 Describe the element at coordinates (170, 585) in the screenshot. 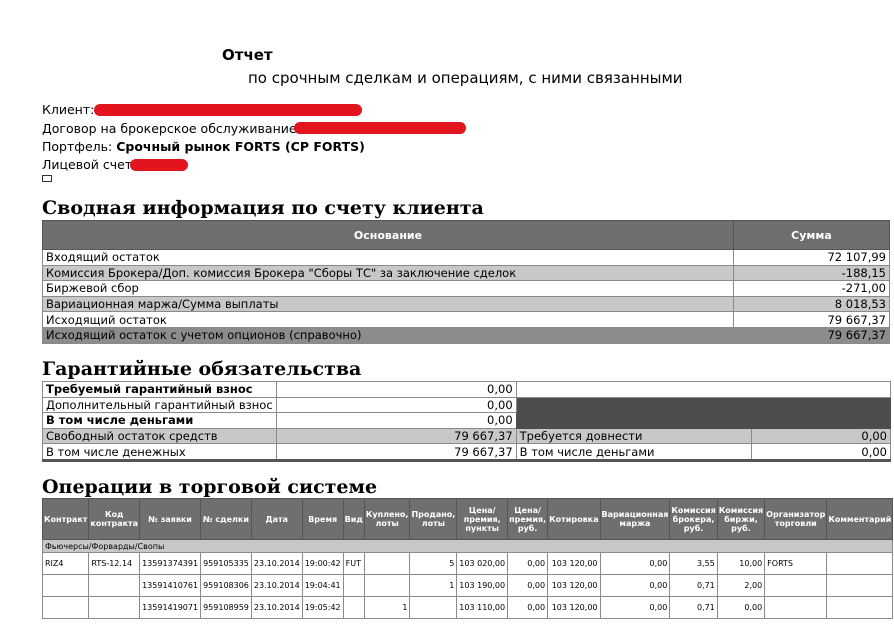

I see `table-cell: 13591410761` at that location.